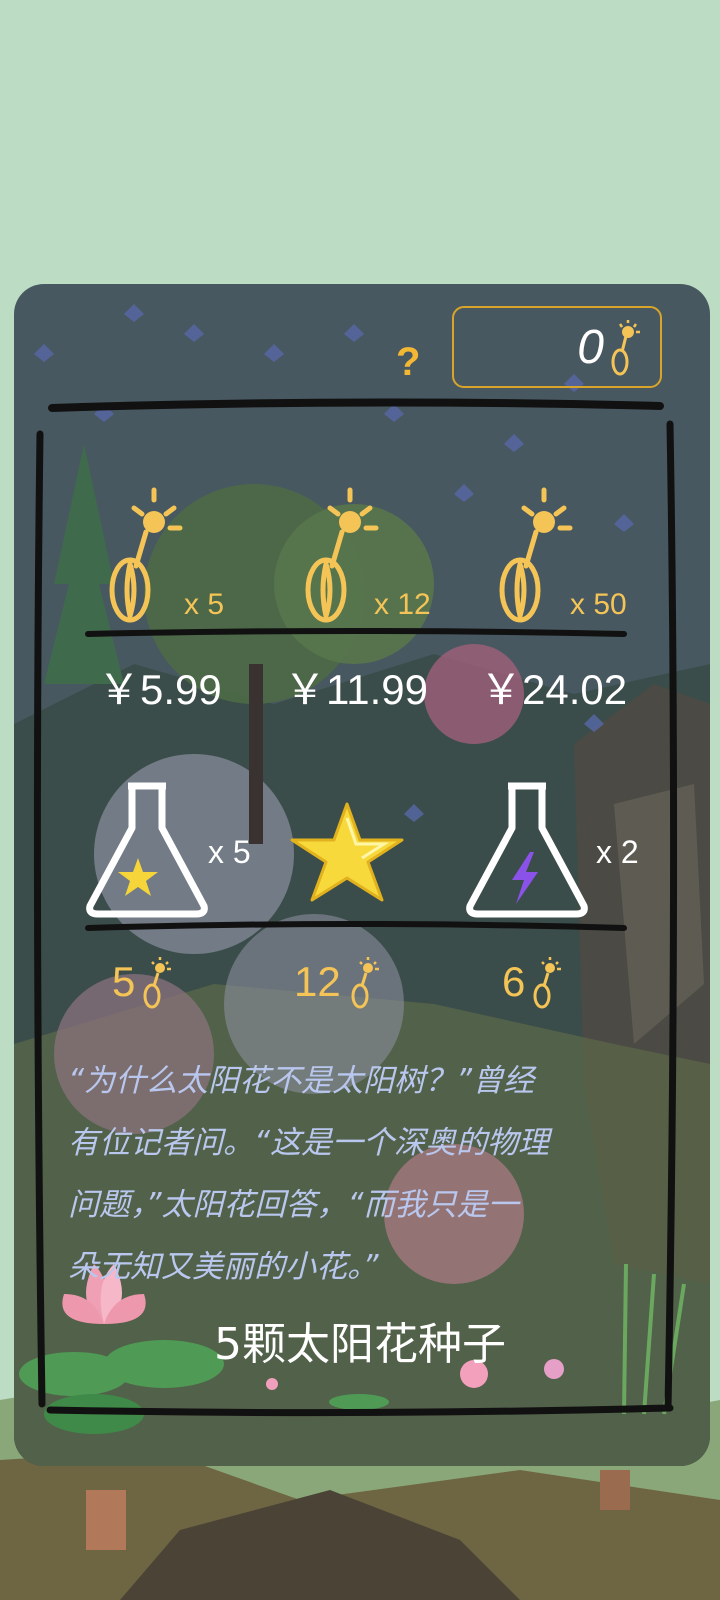  I want to click on description-line: 问题，”太阳花回答，“而我只是一, so click(293, 1205).